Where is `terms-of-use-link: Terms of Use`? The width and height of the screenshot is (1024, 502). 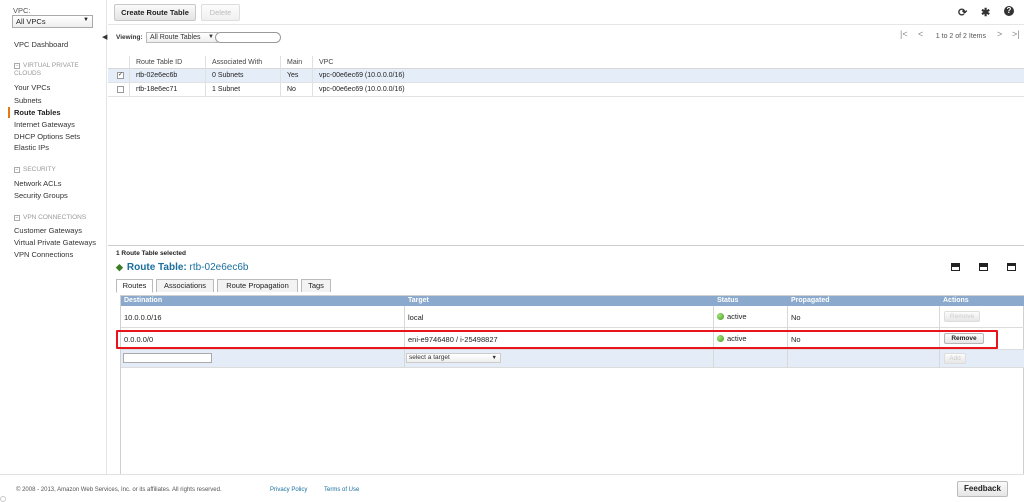 terms-of-use-link: Terms of Use is located at coordinates (341, 490).